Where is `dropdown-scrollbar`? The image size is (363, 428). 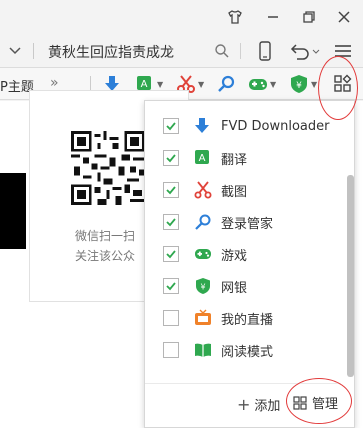
dropdown-scrollbar is located at coordinates (350, 276).